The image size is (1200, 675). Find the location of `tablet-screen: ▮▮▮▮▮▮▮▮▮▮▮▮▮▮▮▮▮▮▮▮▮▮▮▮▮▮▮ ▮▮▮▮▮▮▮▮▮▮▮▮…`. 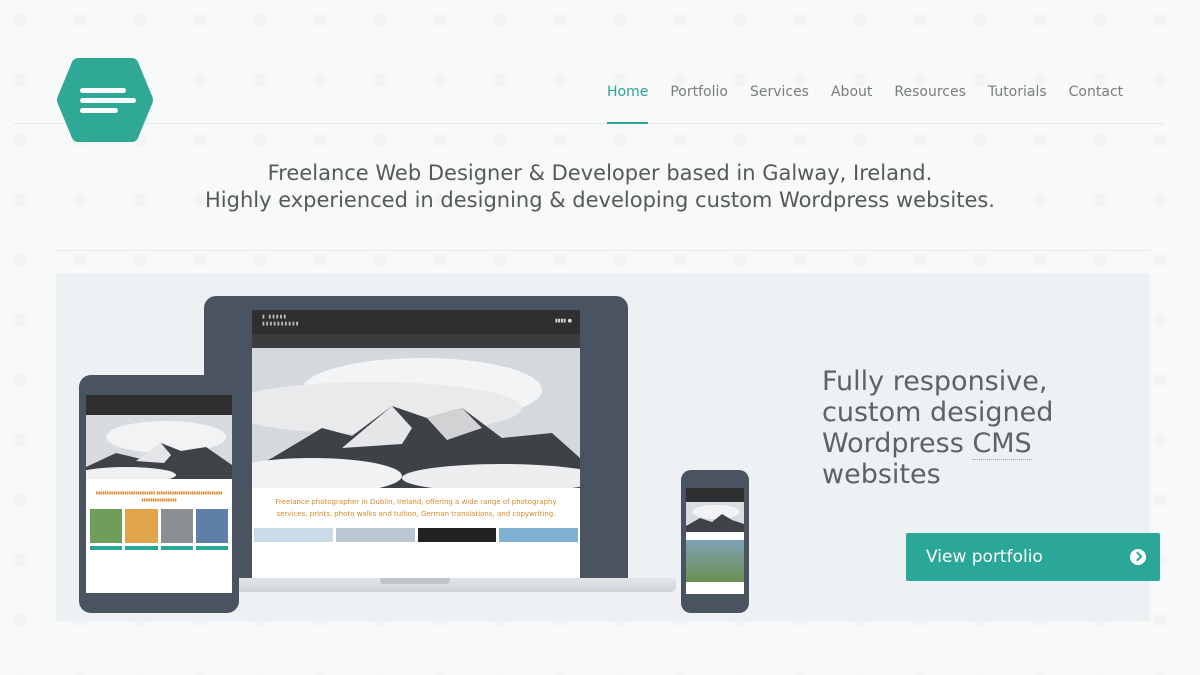

tablet-screen: ▮▮▮▮▮▮▮▮▮▮▮▮▮▮▮▮▮▮▮▮▮▮▮▮▮▮▮ ▮▮▮▮▮▮▮▮▮▮▮▮… is located at coordinates (159, 494).